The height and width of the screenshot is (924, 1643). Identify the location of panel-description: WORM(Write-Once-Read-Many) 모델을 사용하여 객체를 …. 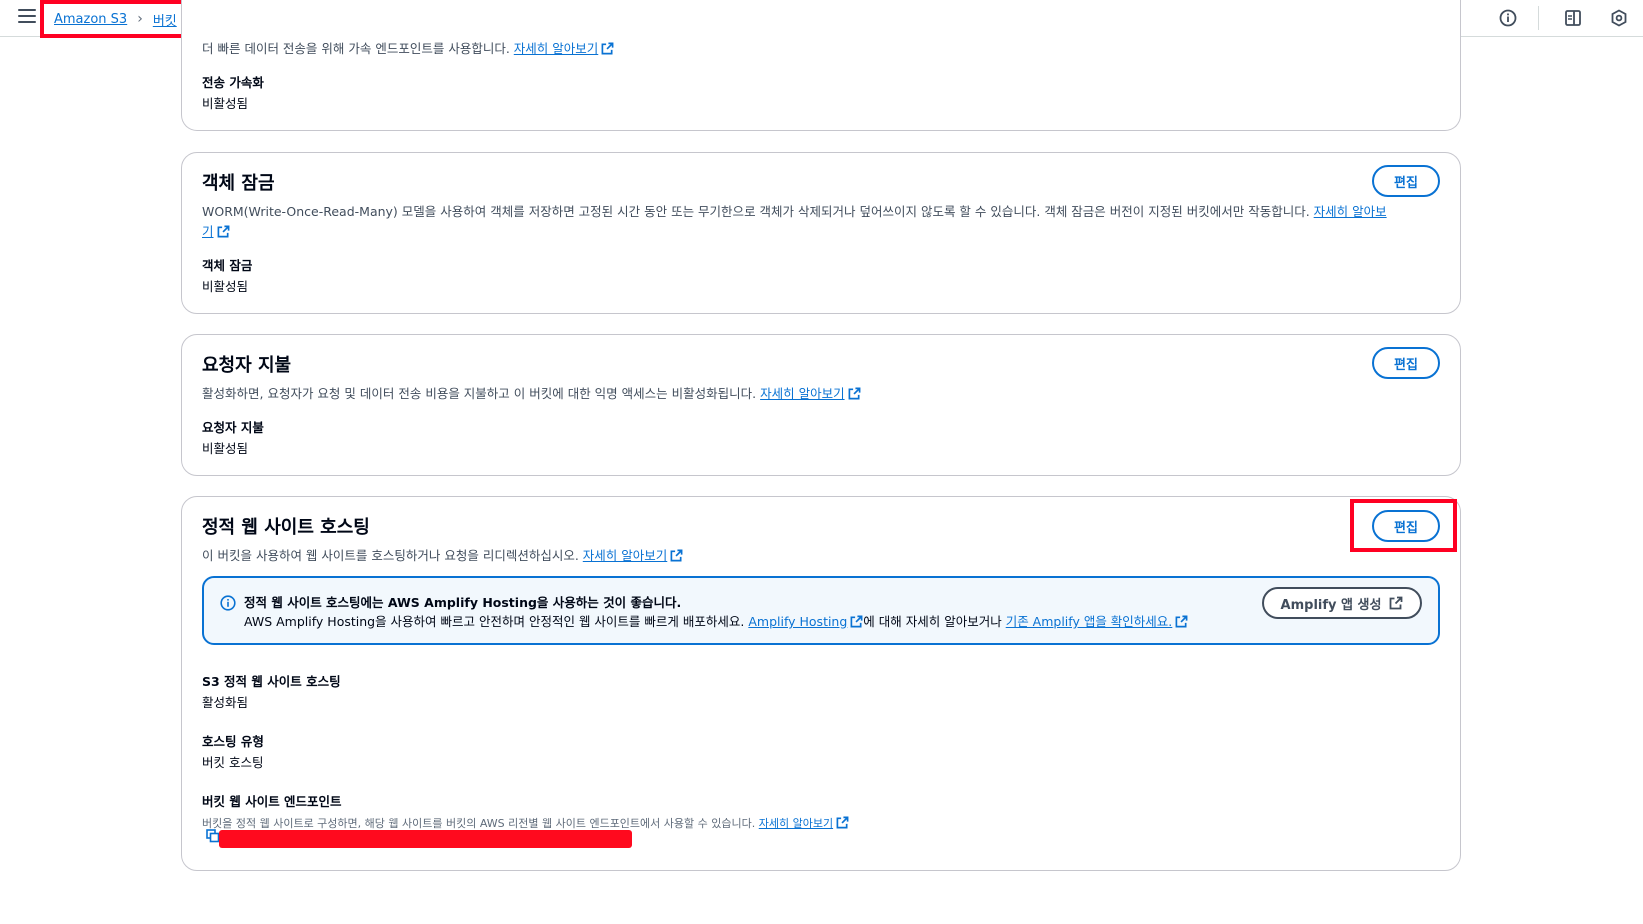
(822, 222).